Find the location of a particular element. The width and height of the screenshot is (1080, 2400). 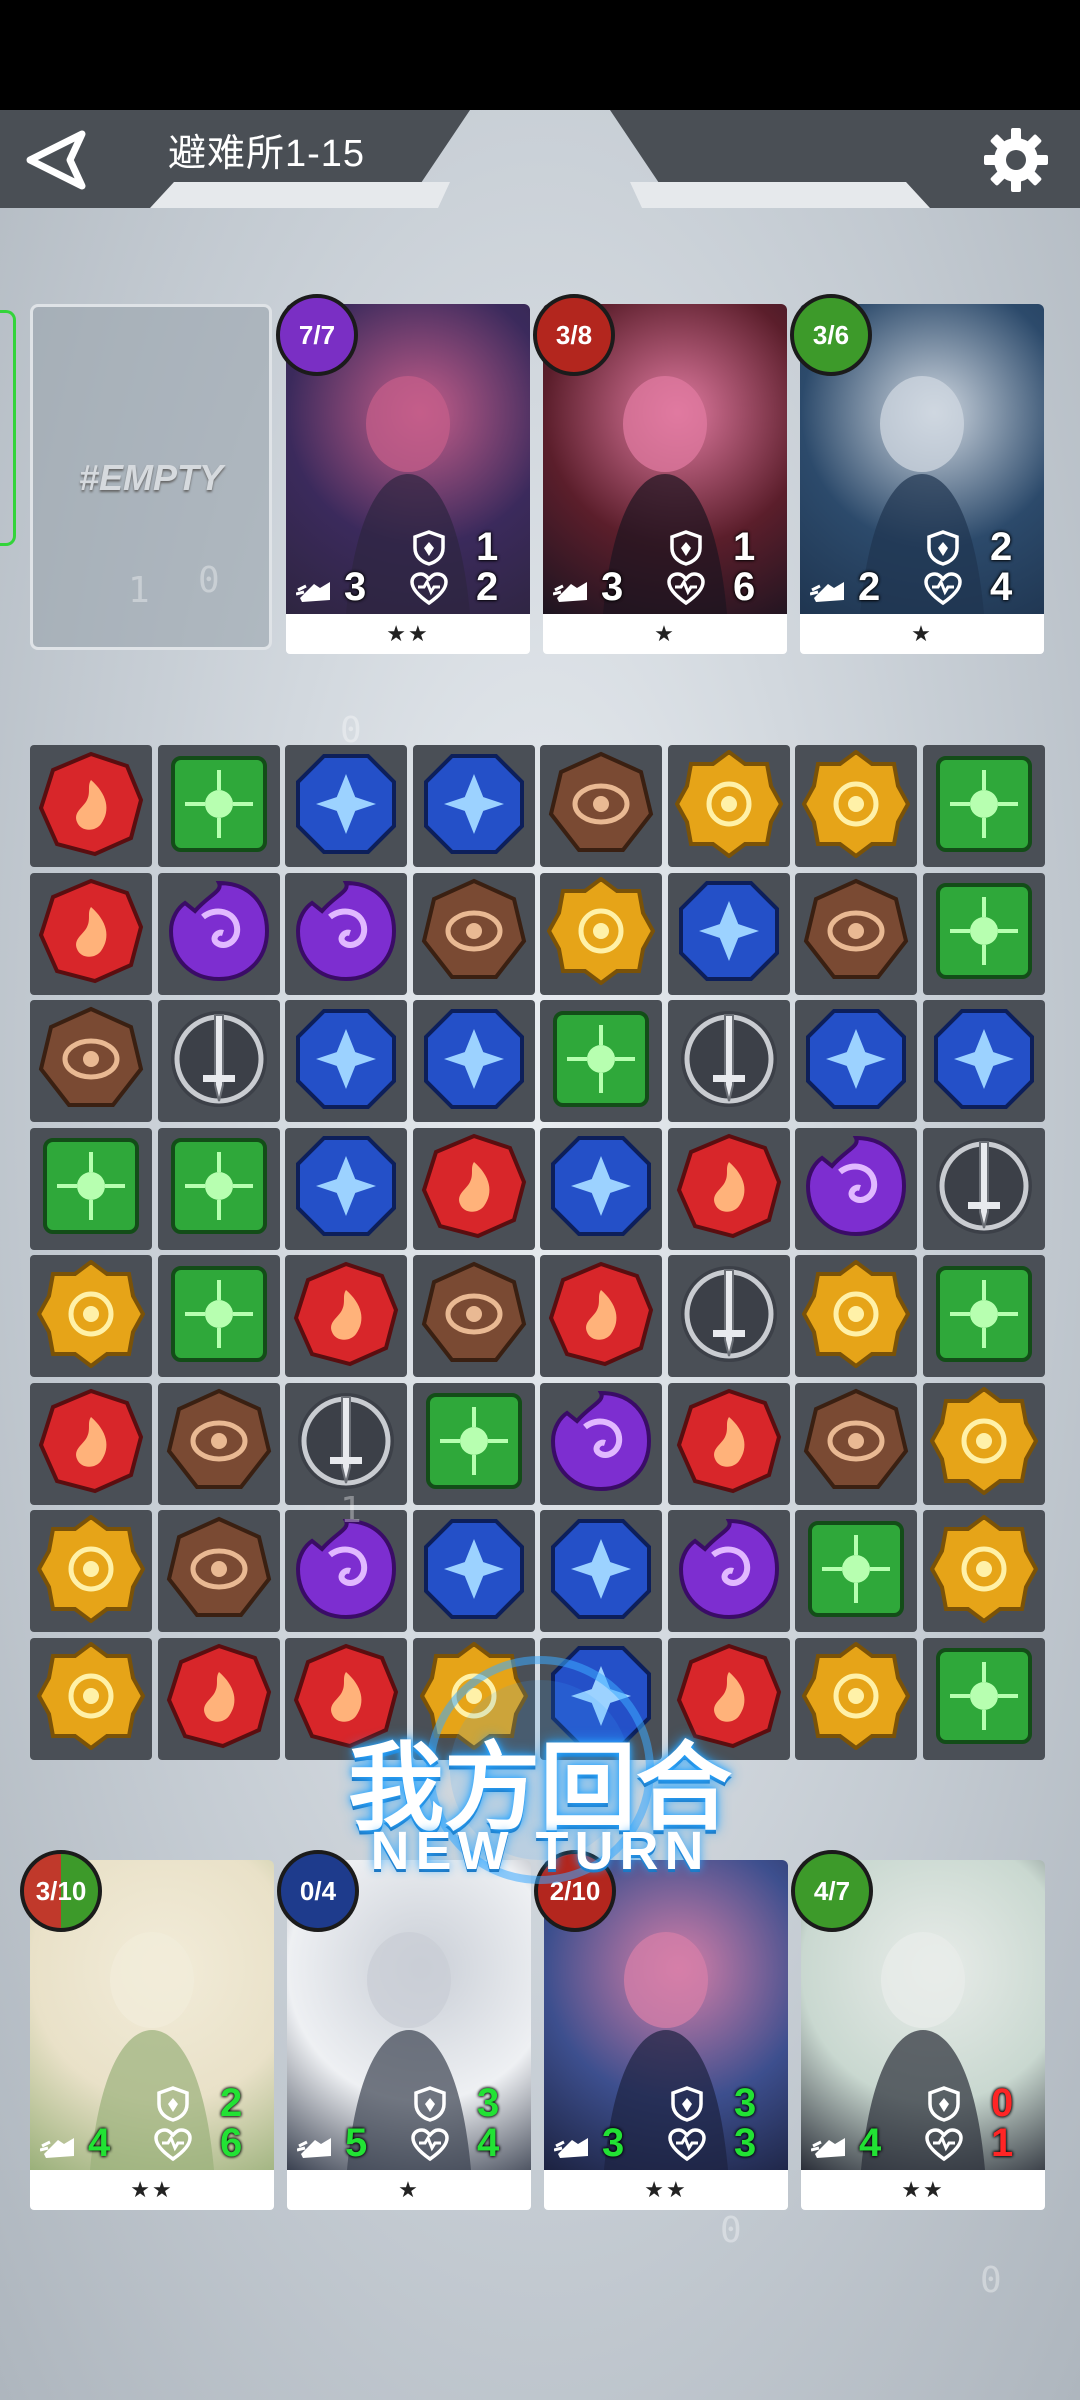

player-card: 4 2 6 ★★ 3/10 is located at coordinates (147, 2030).